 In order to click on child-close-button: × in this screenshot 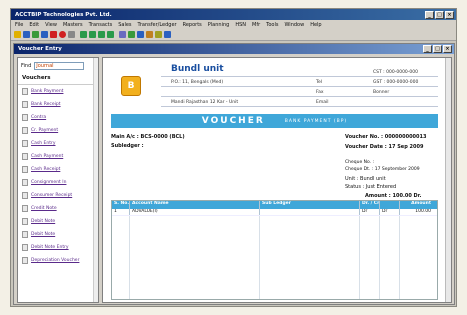, I will do `click(447, 49)`.